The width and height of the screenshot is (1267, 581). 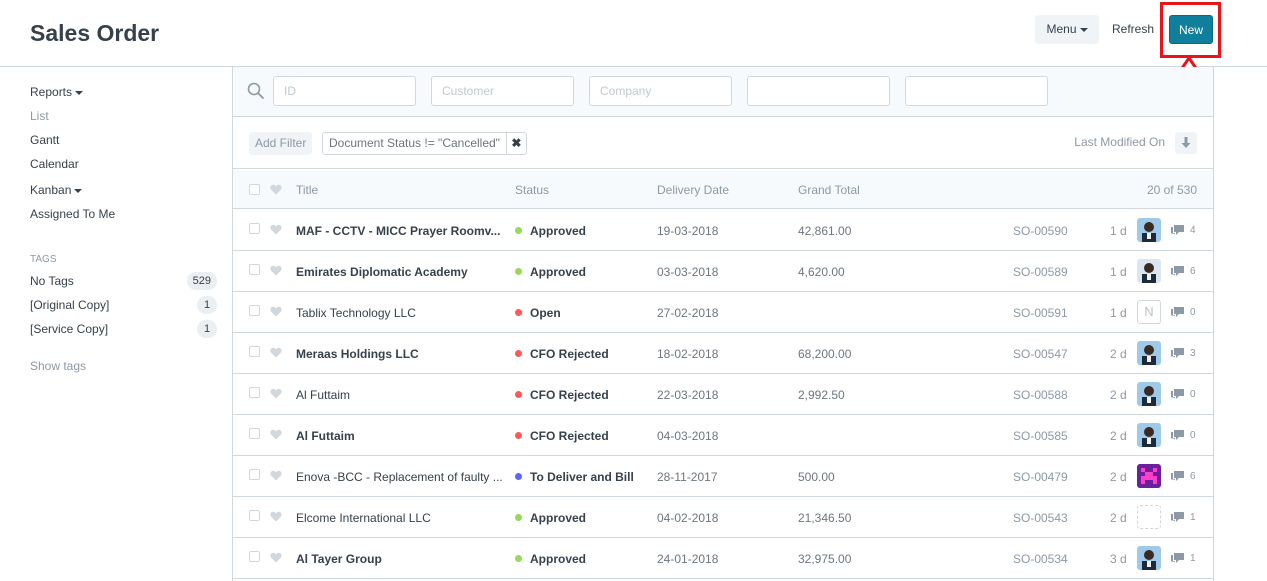 I want to click on row-delivery-date: 22-03-2018, so click(x=688, y=395).